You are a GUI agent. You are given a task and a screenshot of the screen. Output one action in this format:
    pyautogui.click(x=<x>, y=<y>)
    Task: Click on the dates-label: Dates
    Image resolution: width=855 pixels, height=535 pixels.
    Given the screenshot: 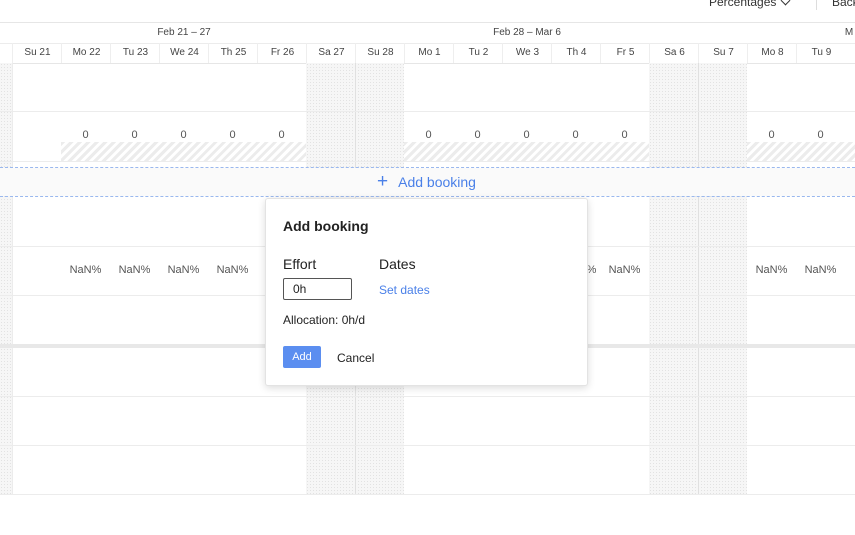 What is the action you would take?
    pyautogui.click(x=397, y=264)
    